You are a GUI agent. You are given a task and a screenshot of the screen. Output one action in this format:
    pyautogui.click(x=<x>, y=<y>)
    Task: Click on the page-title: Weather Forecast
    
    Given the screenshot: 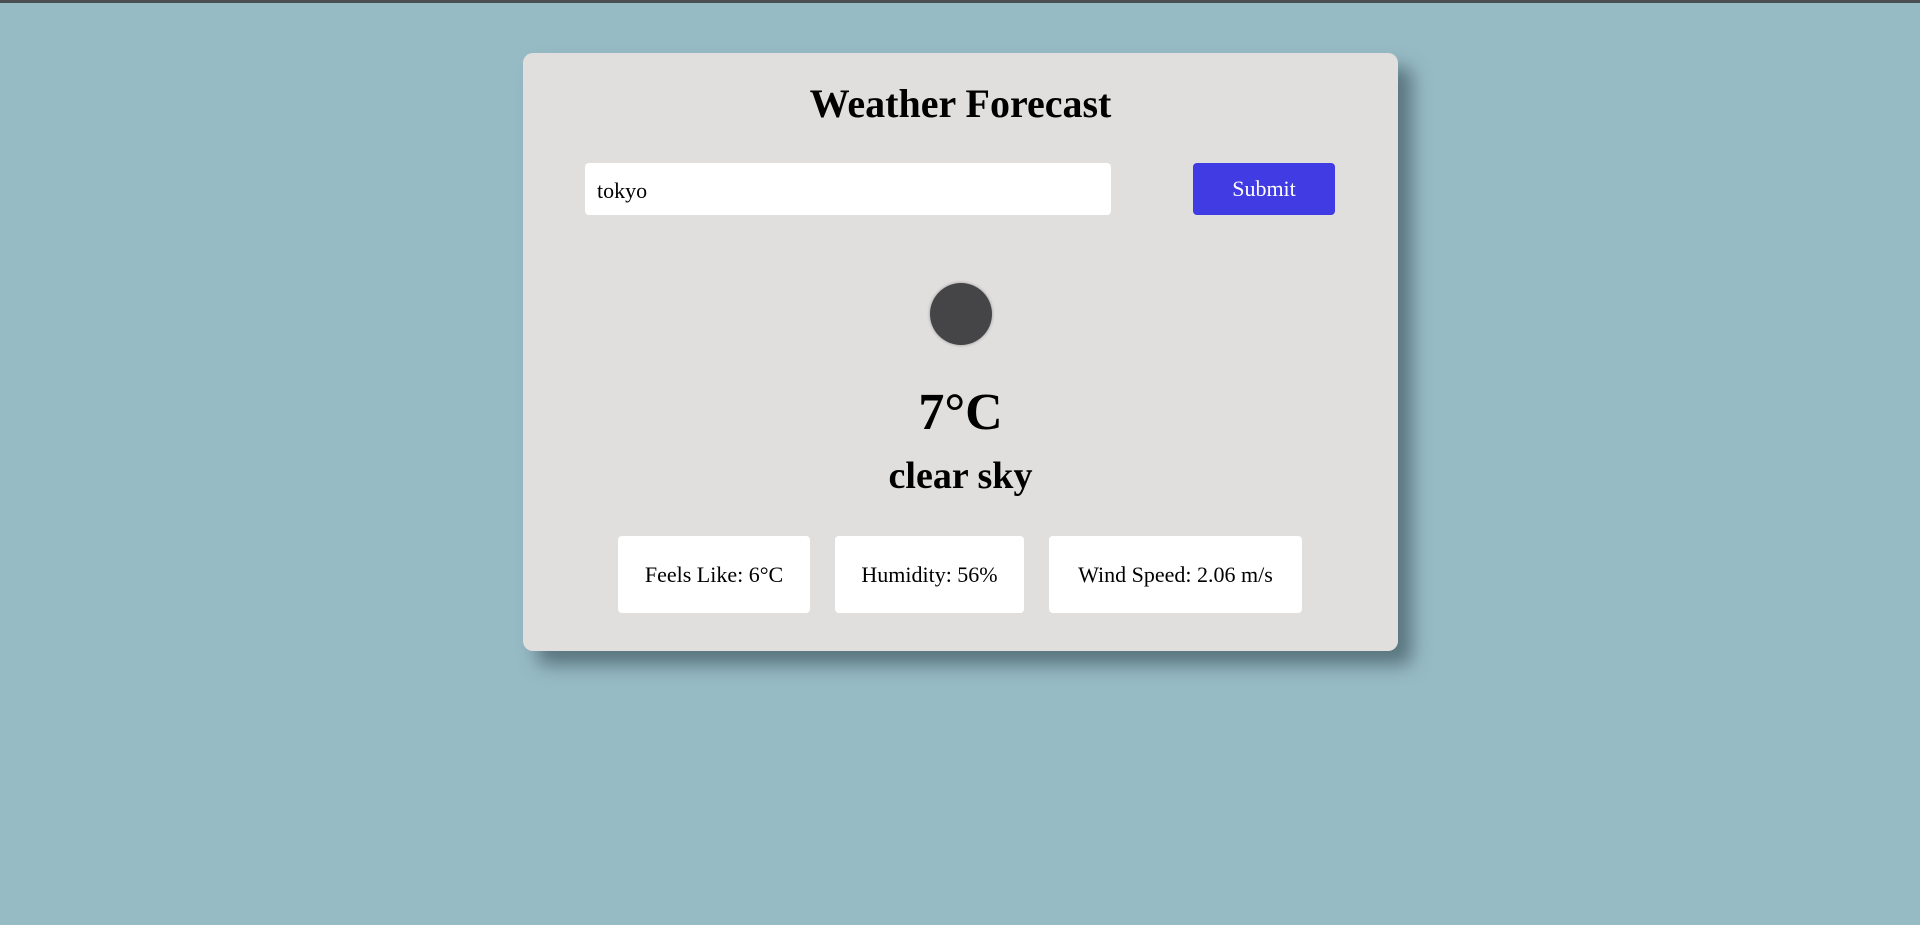 What is the action you would take?
    pyautogui.click(x=960, y=103)
    